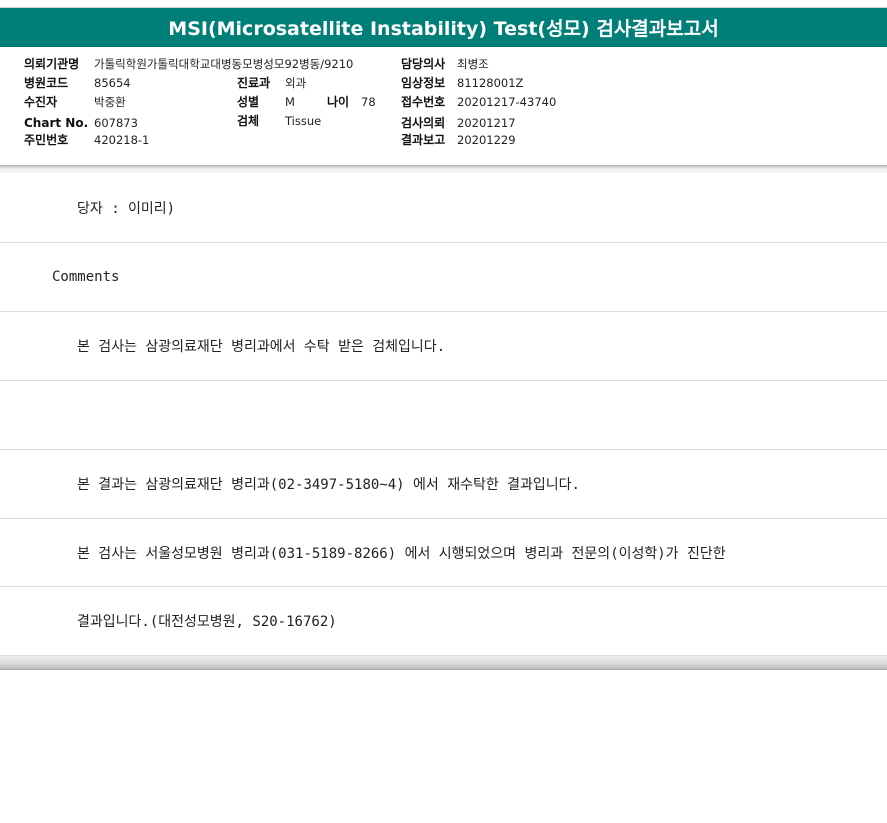  What do you see at coordinates (296, 83) in the screenshot?
I see `department-value: 외과` at bounding box center [296, 83].